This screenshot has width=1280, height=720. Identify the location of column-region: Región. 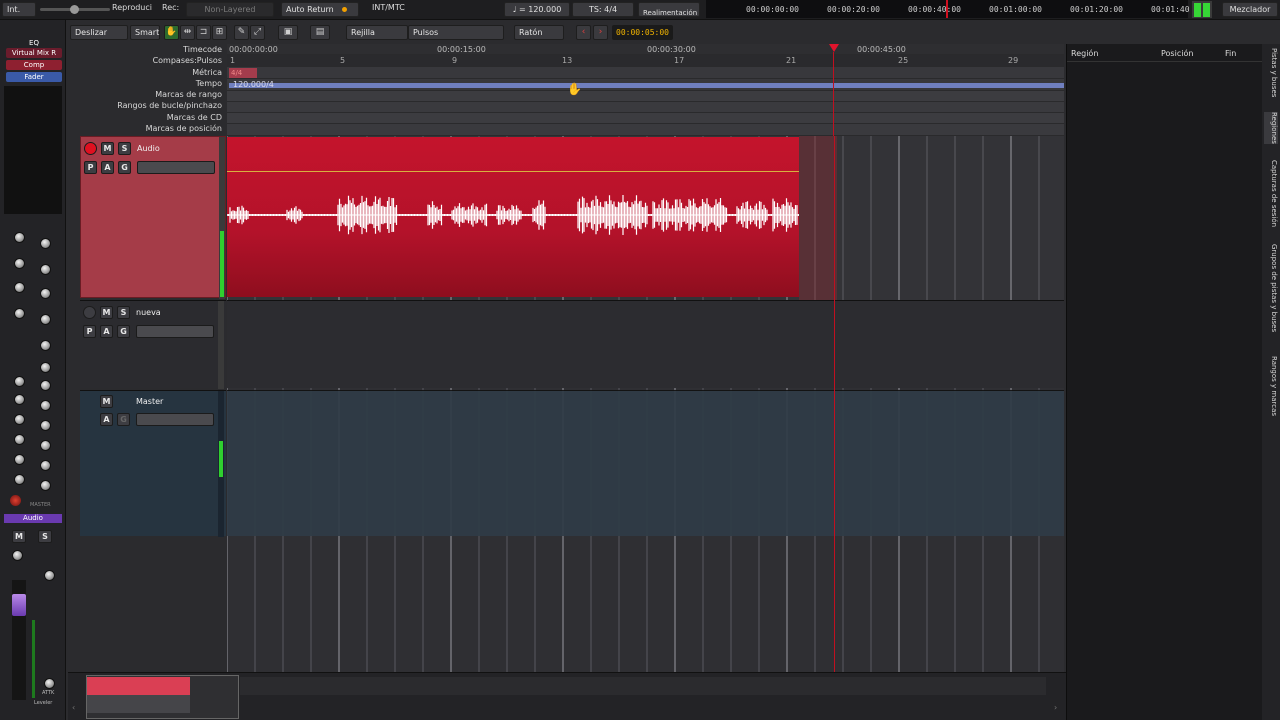
(1084, 53).